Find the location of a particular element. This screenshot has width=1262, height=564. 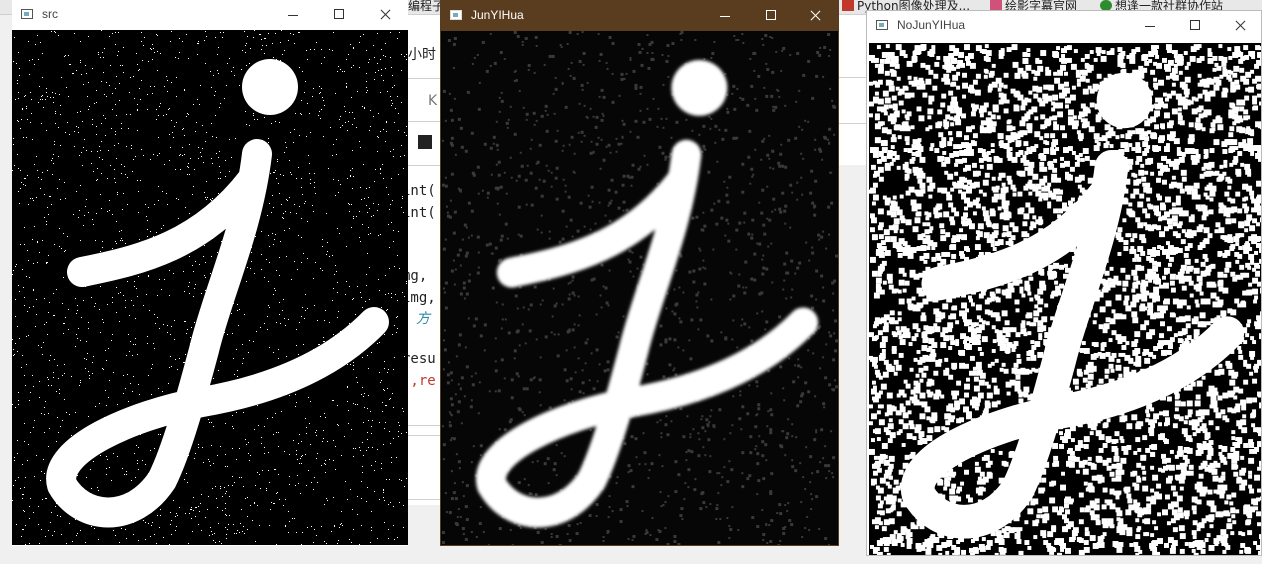

code-fragment: 小时 is located at coordinates (422, 55).